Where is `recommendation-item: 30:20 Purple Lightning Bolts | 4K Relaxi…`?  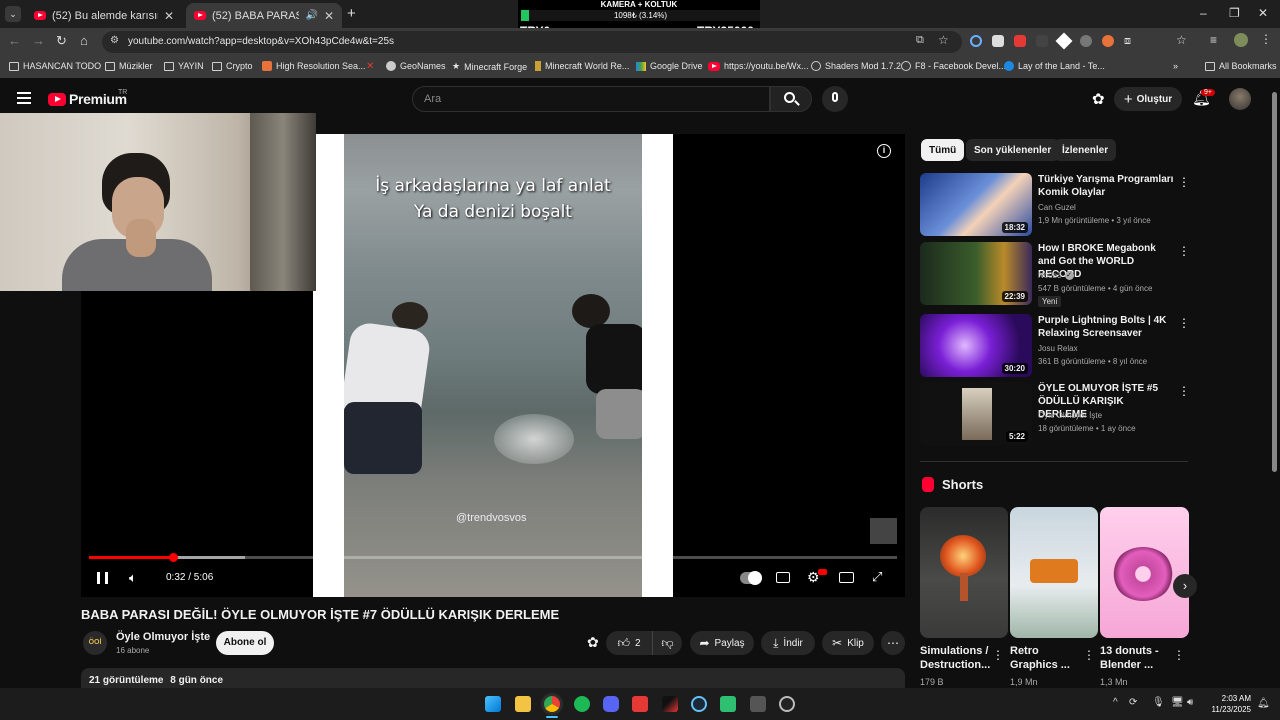 recommendation-item: 30:20 Purple Lightning Bolts | 4K Relaxi… is located at coordinates (1055, 346).